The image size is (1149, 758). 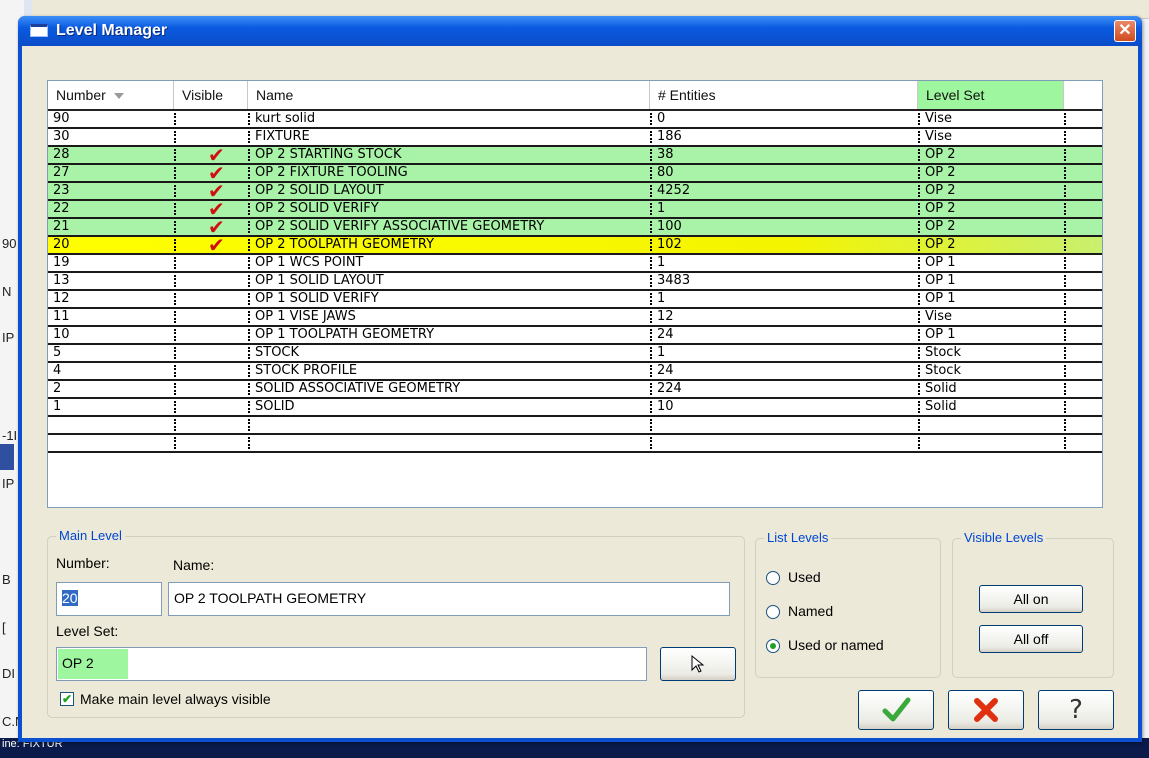 What do you see at coordinates (1125, 31) in the screenshot?
I see `close-button: ✕` at bounding box center [1125, 31].